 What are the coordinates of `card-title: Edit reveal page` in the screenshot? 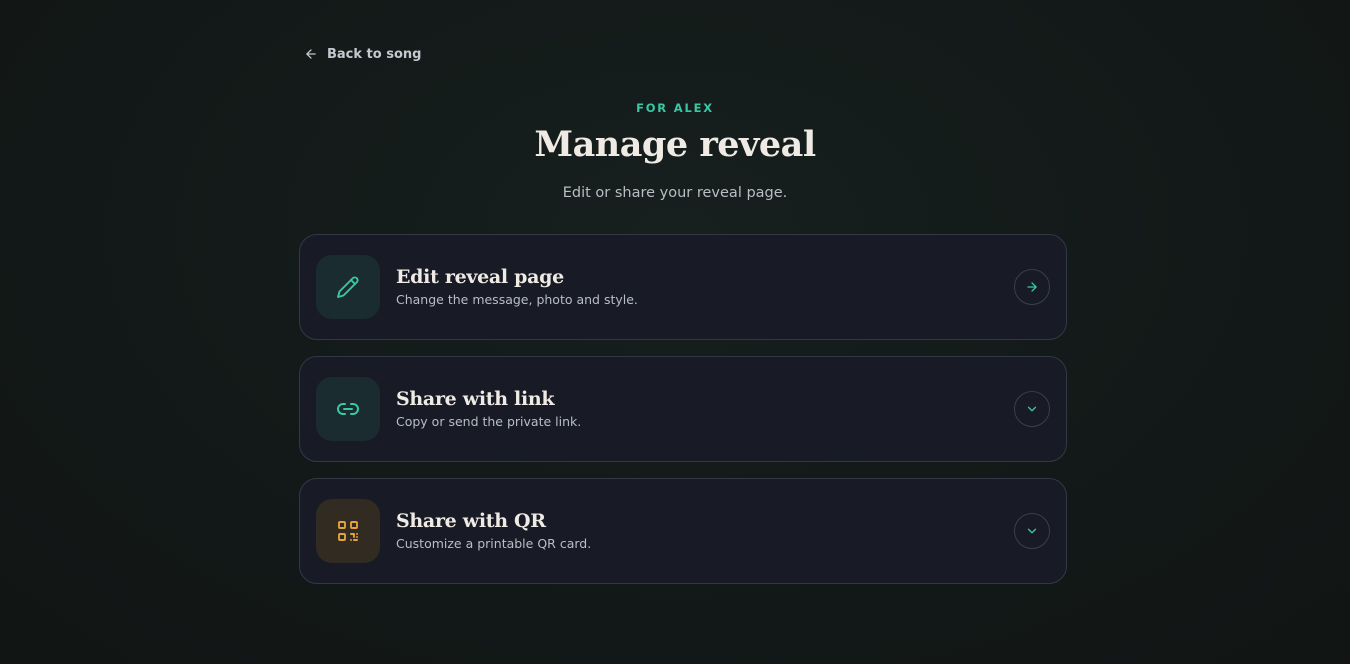 It's located at (480, 277).